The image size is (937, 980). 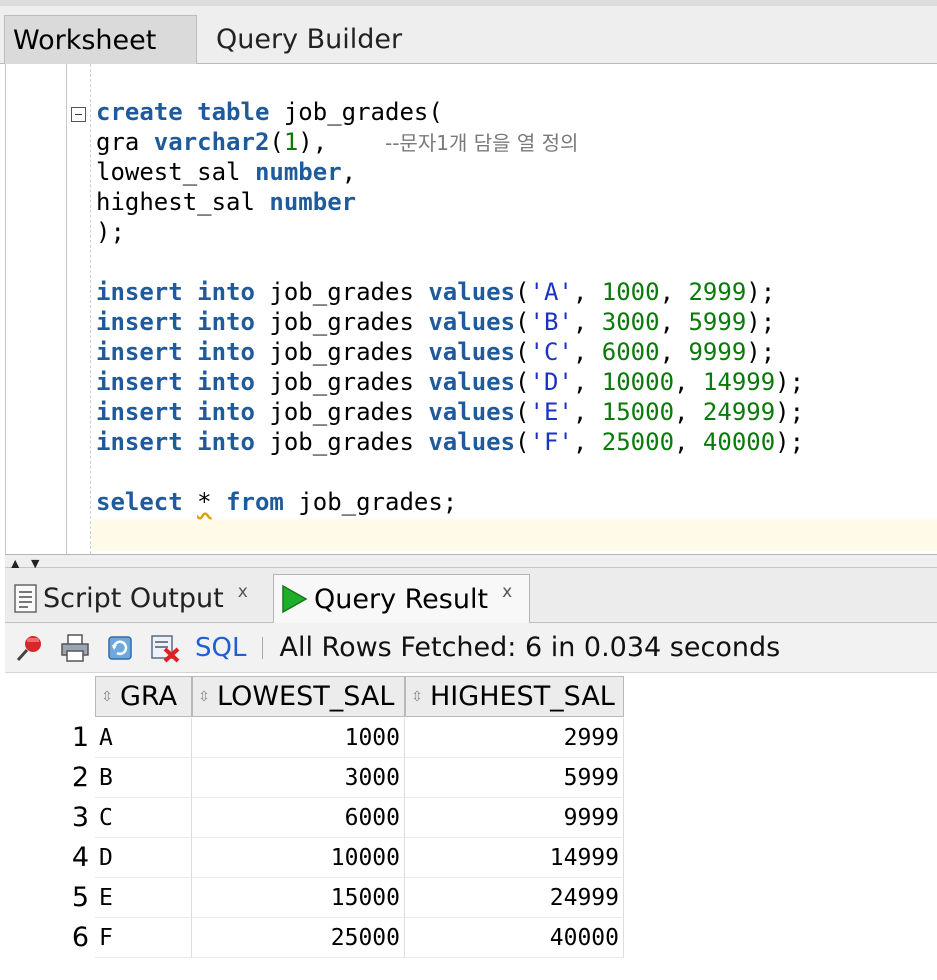 What do you see at coordinates (468, 32) in the screenshot?
I see `worksheet-tab-bar: Worksheet Query Builder` at bounding box center [468, 32].